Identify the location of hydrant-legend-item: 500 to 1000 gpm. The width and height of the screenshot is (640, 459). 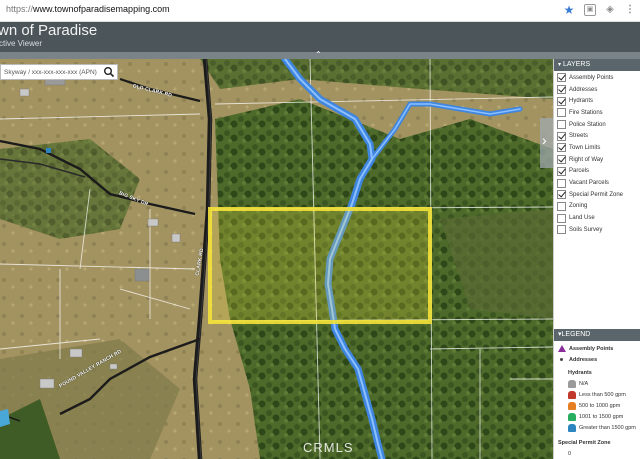
(599, 405).